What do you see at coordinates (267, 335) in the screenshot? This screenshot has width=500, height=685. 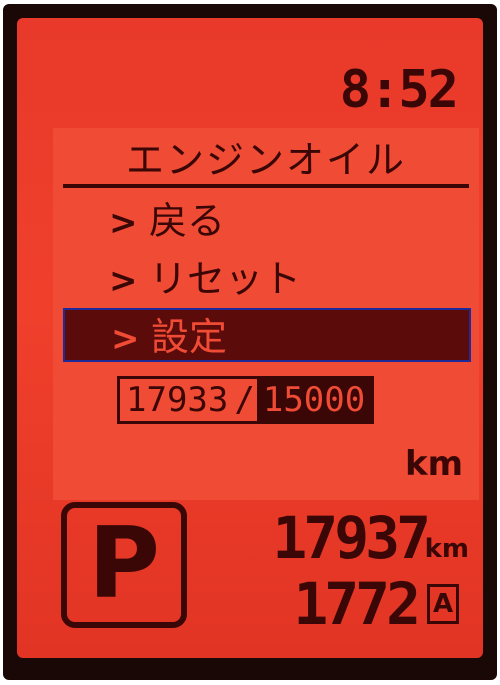 I see `menu-item-settings: > 設定` at bounding box center [267, 335].